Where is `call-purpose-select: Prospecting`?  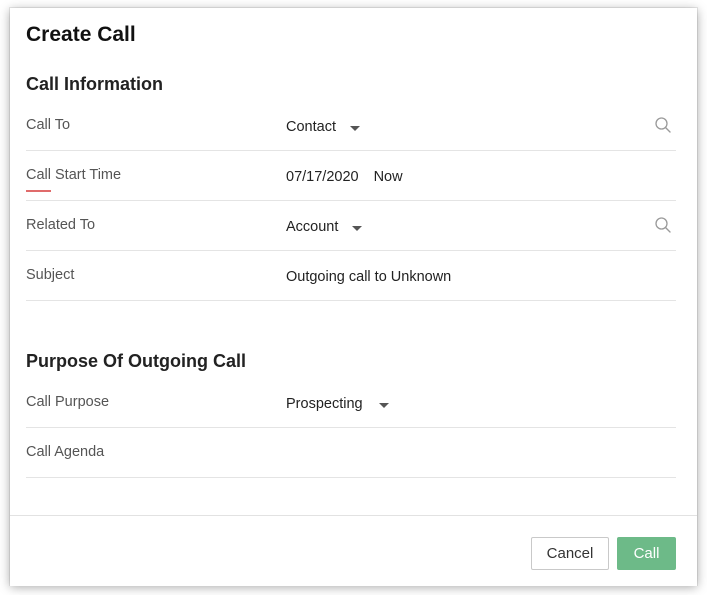
call-purpose-select: Prospecting is located at coordinates (337, 404).